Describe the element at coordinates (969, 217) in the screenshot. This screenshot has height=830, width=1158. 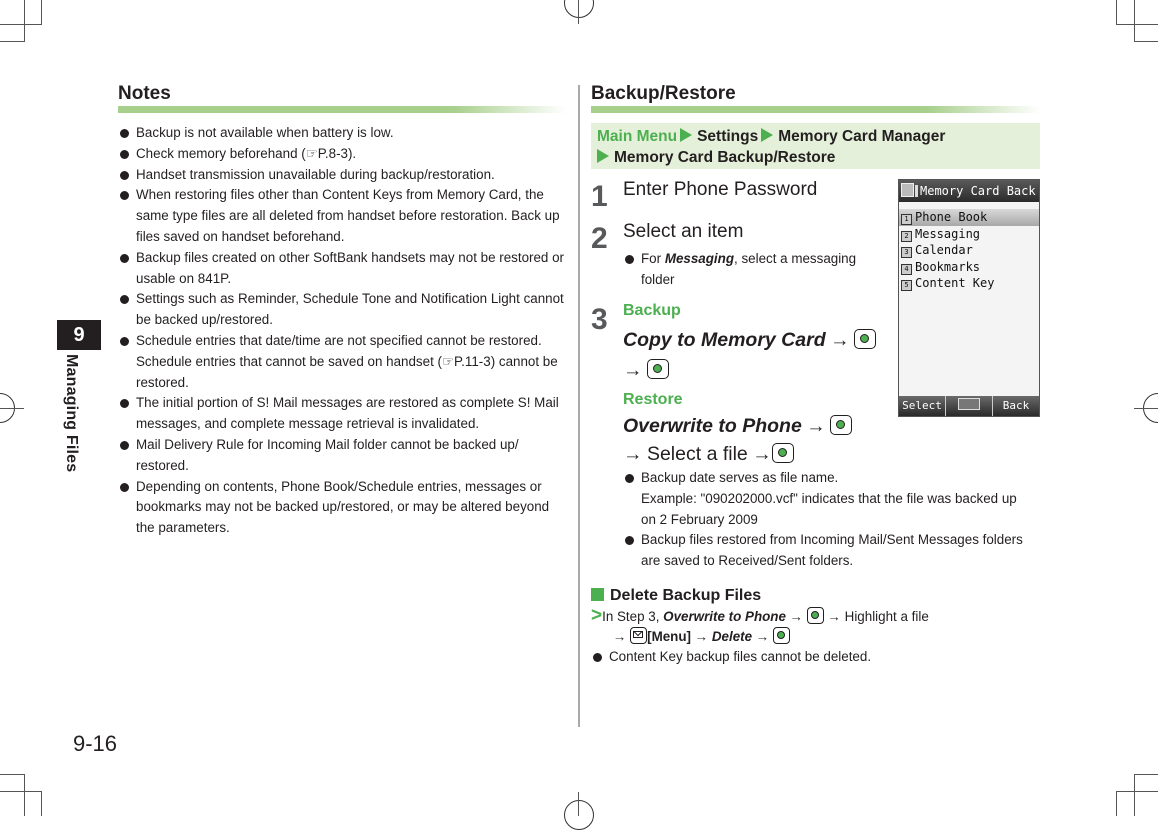
I see `screen-menu-item-phone-book: 1 Phone Book` at that location.